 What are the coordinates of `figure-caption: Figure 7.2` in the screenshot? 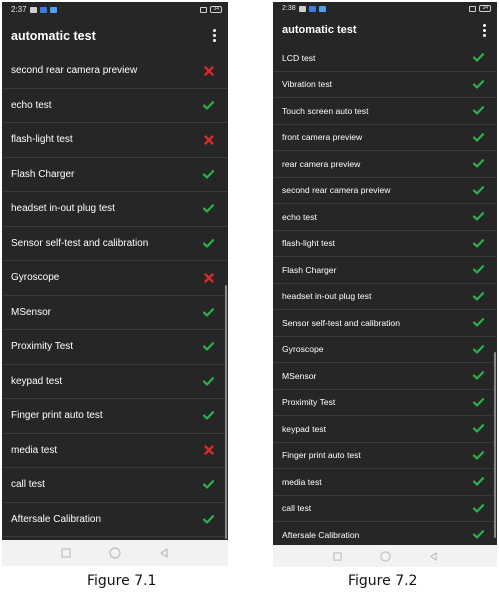 It's located at (383, 581).